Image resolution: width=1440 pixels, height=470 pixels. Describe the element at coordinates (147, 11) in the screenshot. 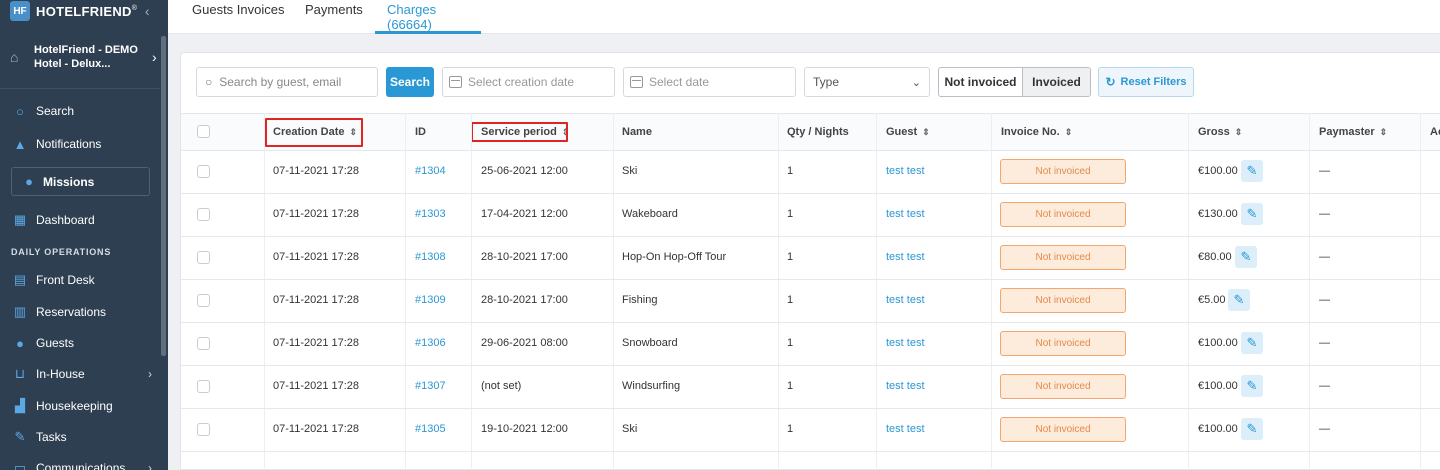

I see `collapse-icon: ‹` at that location.